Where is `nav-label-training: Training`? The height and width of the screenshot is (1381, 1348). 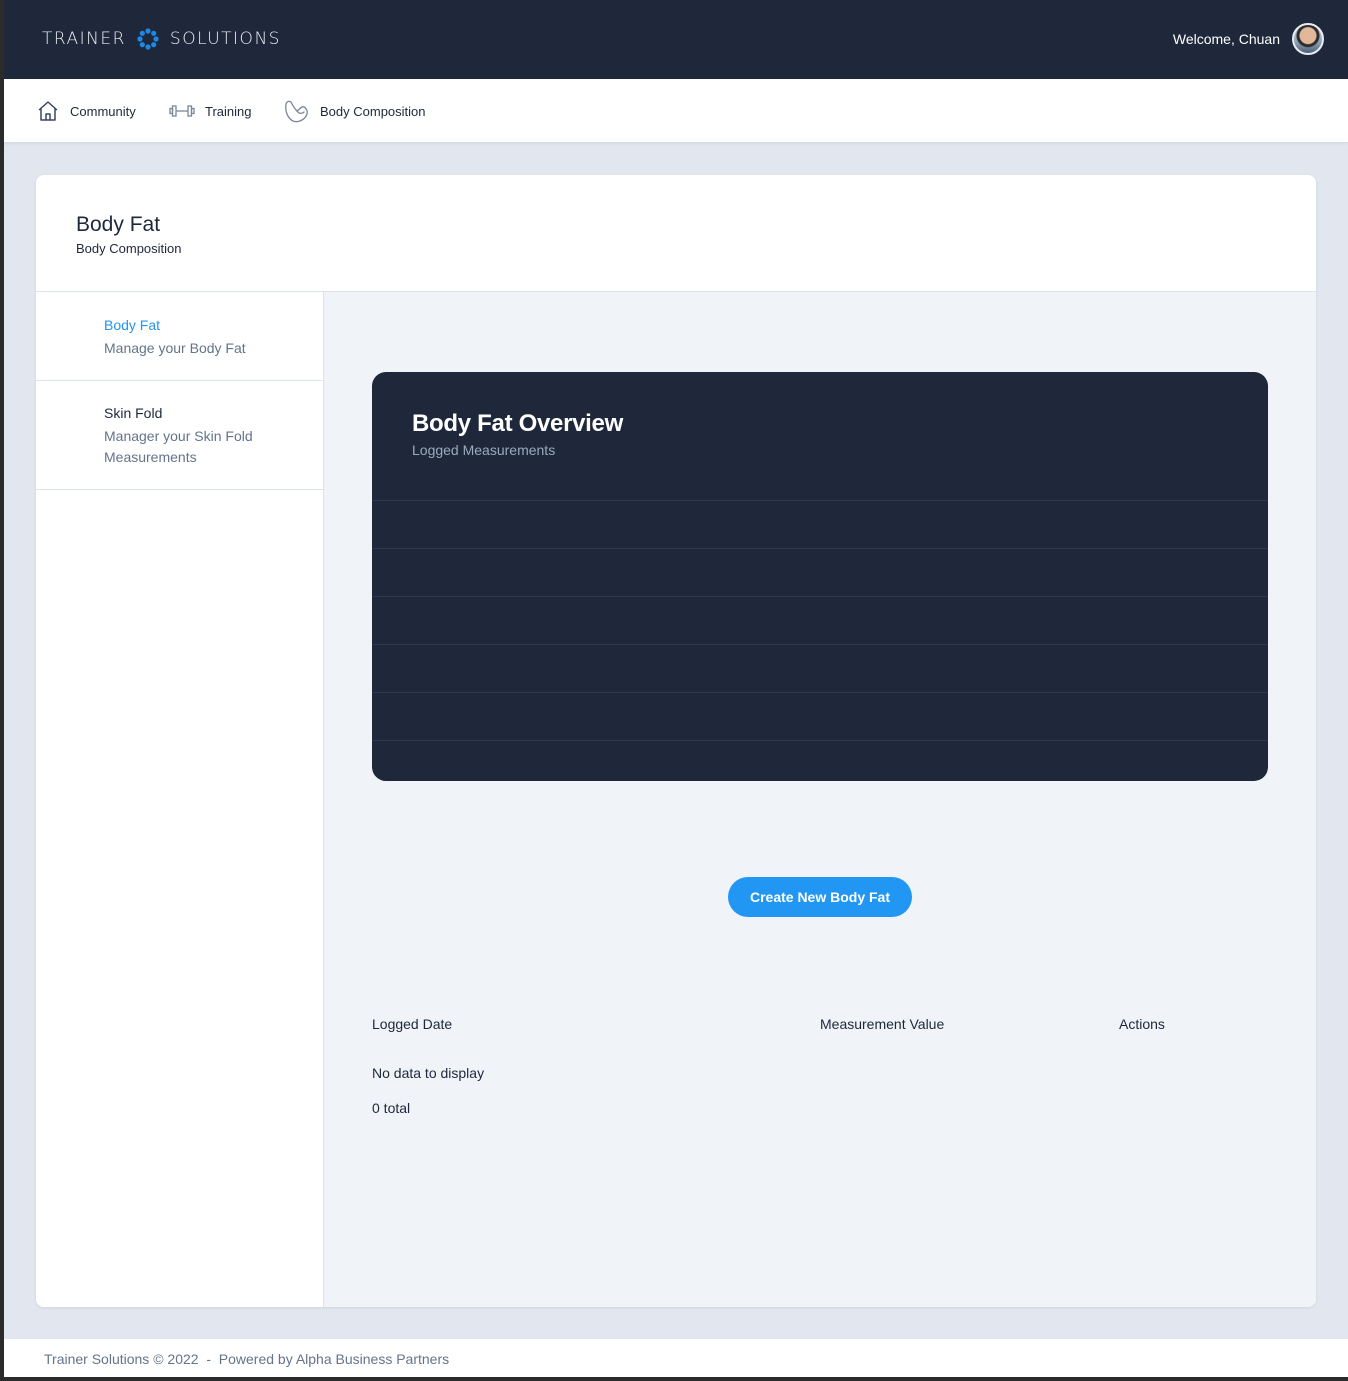
nav-label-training: Training is located at coordinates (228, 111).